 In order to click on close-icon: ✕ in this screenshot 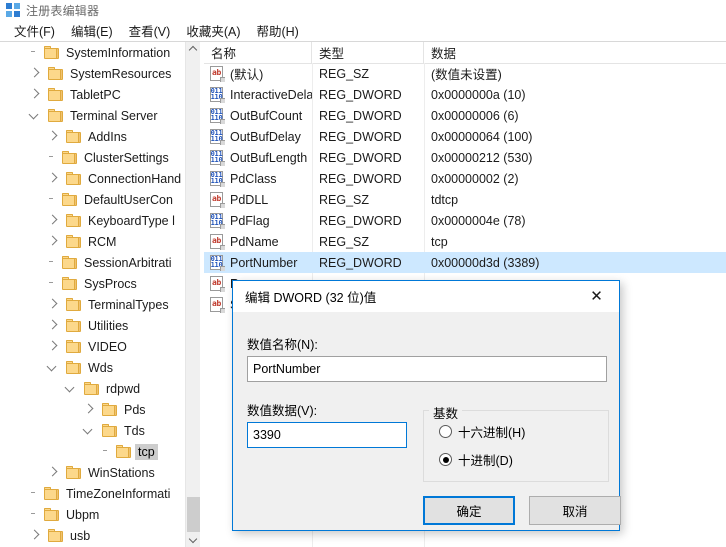, I will do `click(596, 296)`.